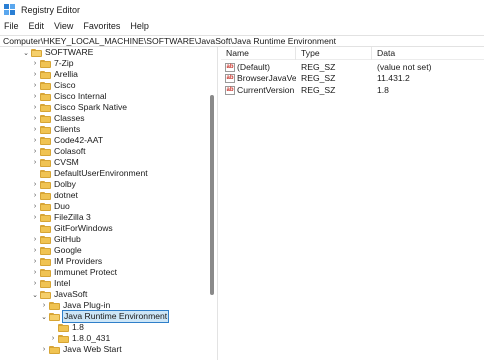  What do you see at coordinates (212, 195) in the screenshot?
I see `scrollbar-thumb` at bounding box center [212, 195].